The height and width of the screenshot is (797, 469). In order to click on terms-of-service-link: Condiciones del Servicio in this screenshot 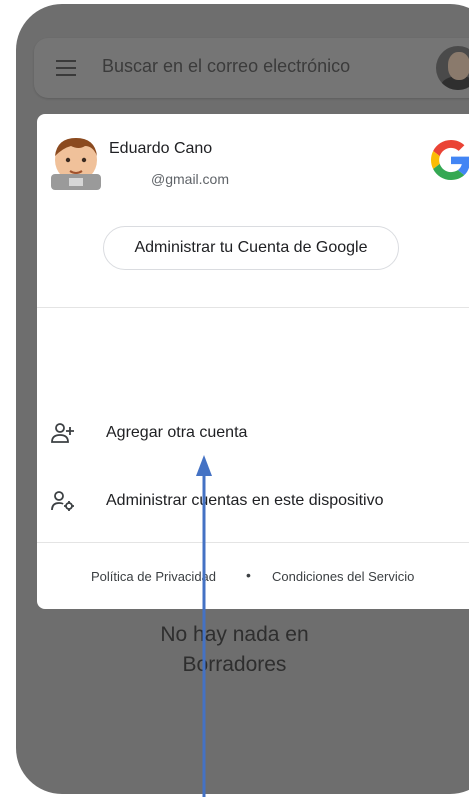, I will do `click(343, 576)`.